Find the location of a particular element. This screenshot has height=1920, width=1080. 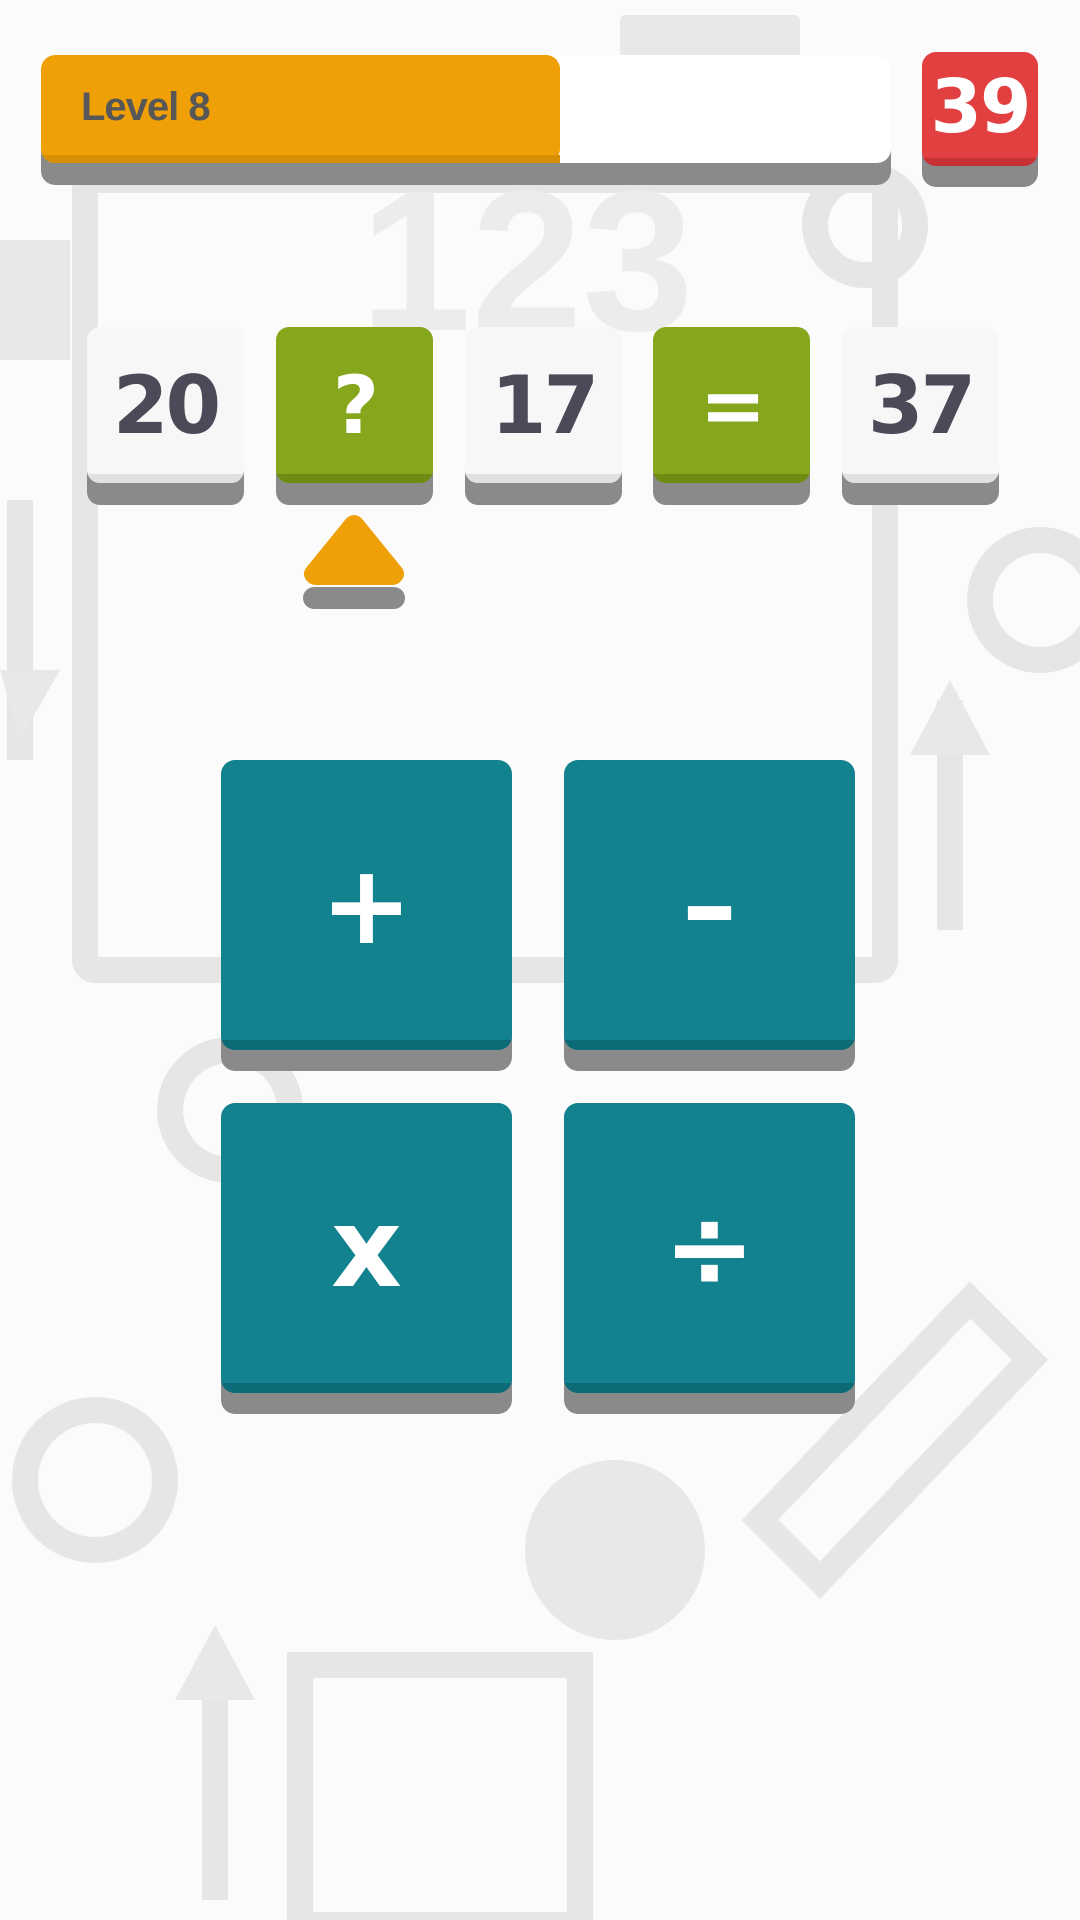

multiply-button: x is located at coordinates (366, 1258).